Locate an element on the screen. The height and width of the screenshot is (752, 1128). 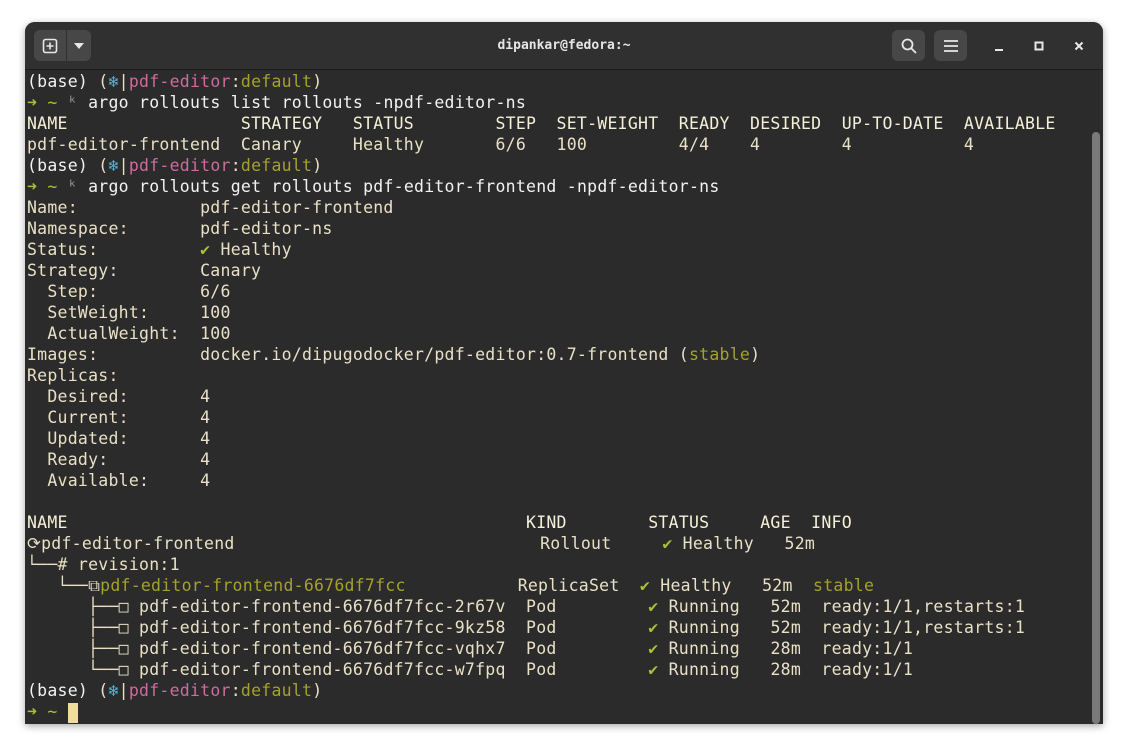
title-bar: dipankar@fedora:~ is located at coordinates (564, 46).